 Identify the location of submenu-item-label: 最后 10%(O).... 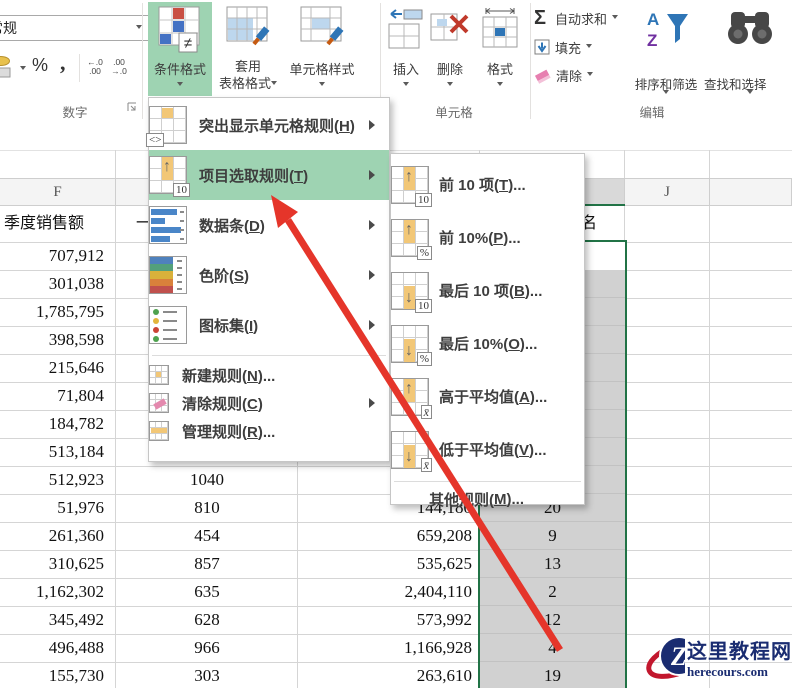
(488, 344).